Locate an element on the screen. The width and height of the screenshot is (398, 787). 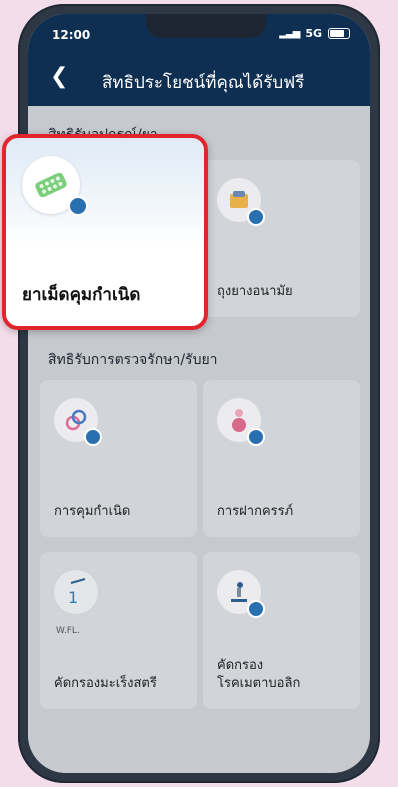
status-time: 12:00 is located at coordinates (71, 35).